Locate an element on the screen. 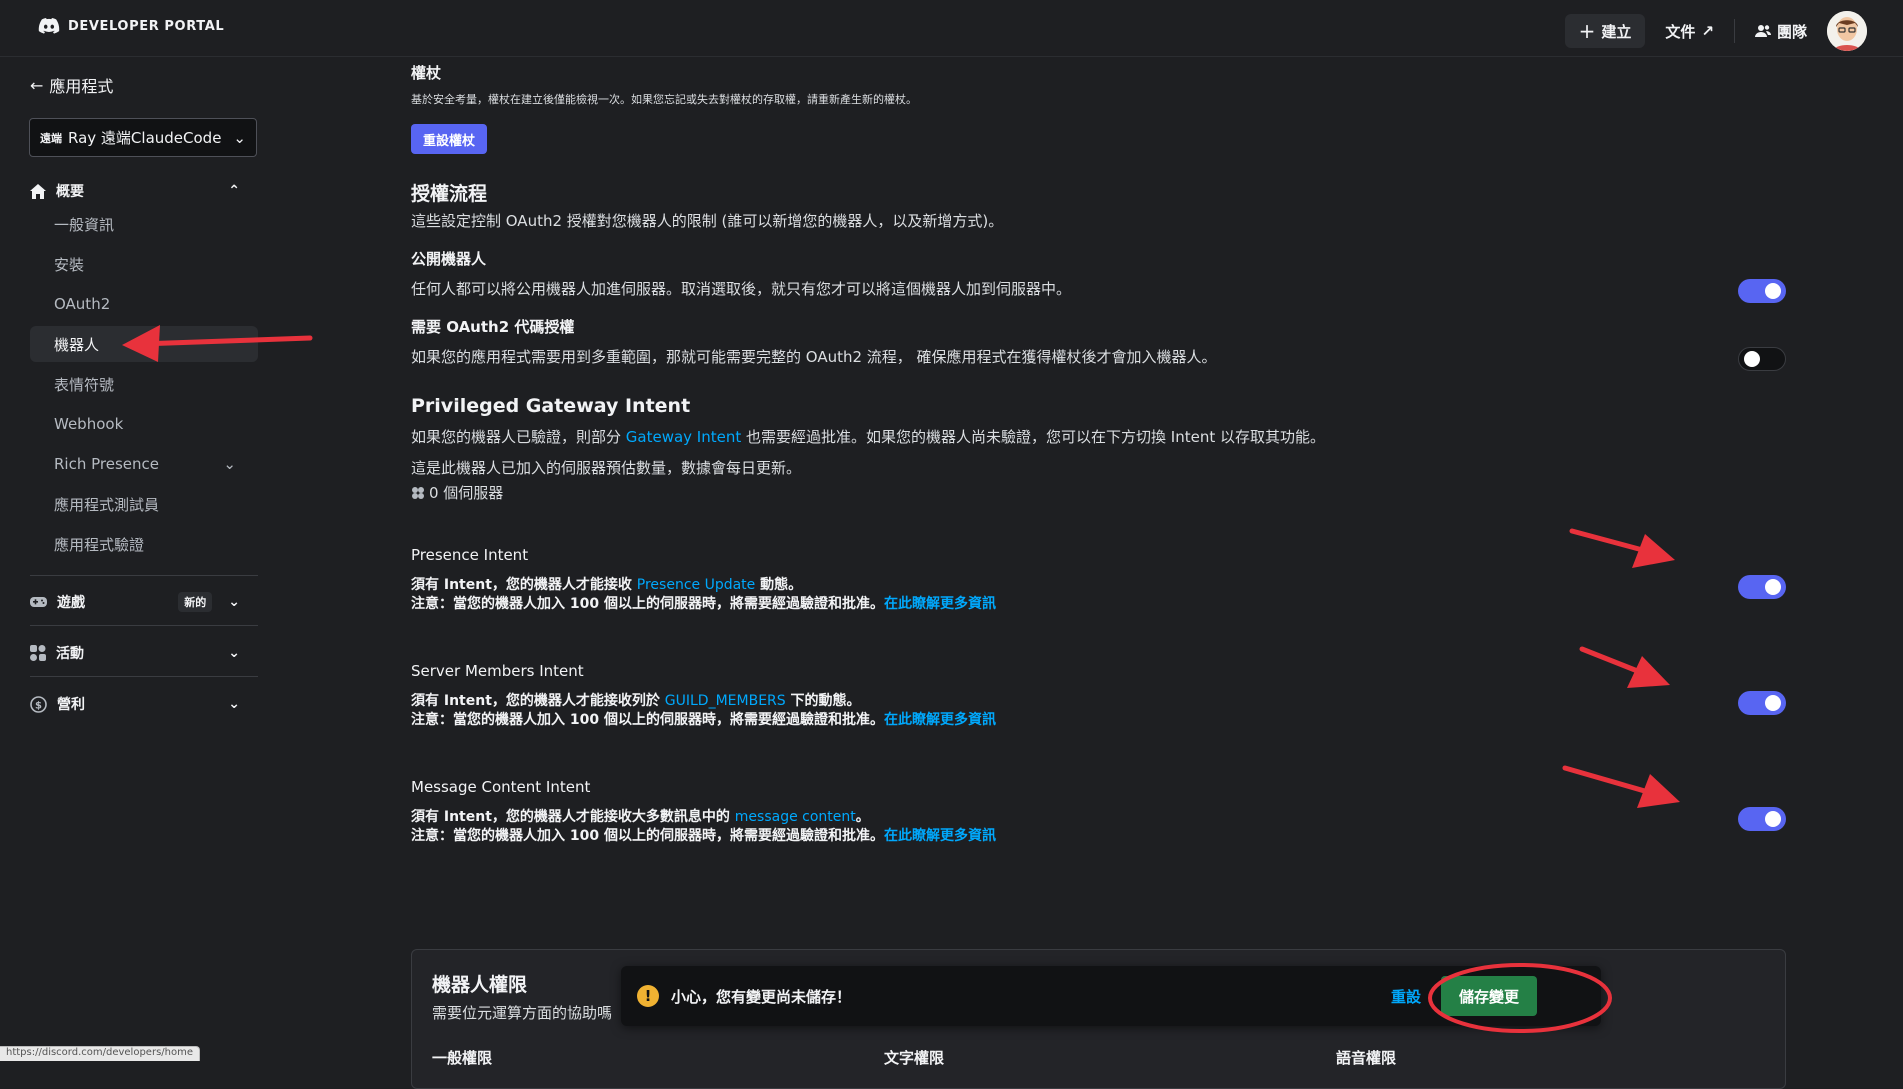  team-icon is located at coordinates (1762, 31).